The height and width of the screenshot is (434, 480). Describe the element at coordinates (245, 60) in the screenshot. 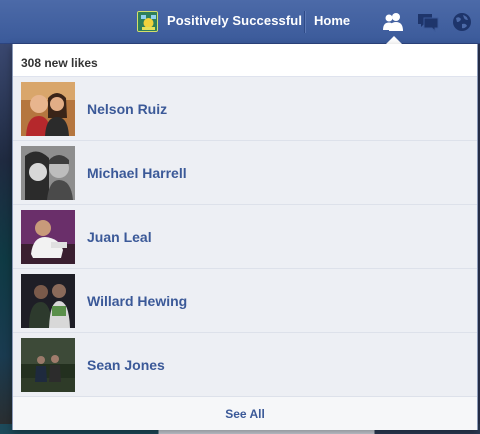

I see `flyout-title: 308 new likes` at that location.